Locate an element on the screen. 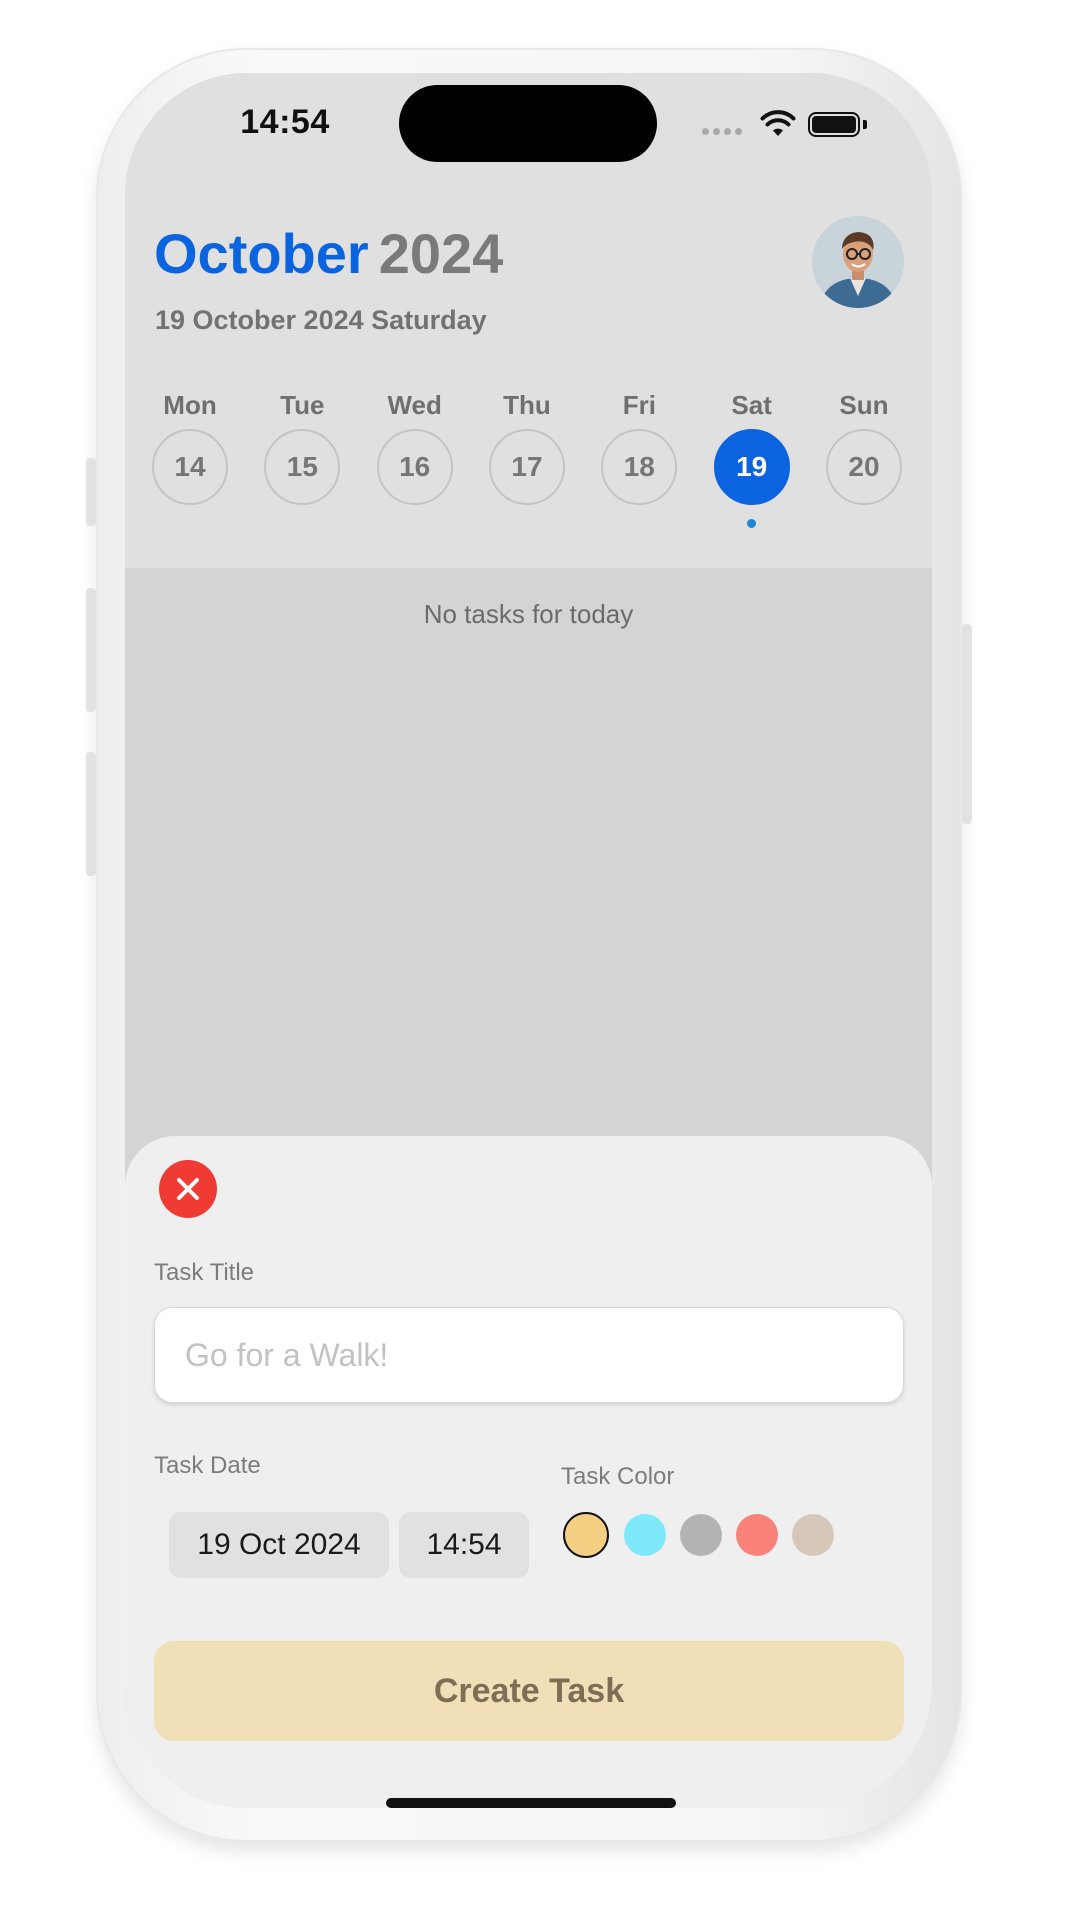  day-name-label: Thu is located at coordinates (527, 405).